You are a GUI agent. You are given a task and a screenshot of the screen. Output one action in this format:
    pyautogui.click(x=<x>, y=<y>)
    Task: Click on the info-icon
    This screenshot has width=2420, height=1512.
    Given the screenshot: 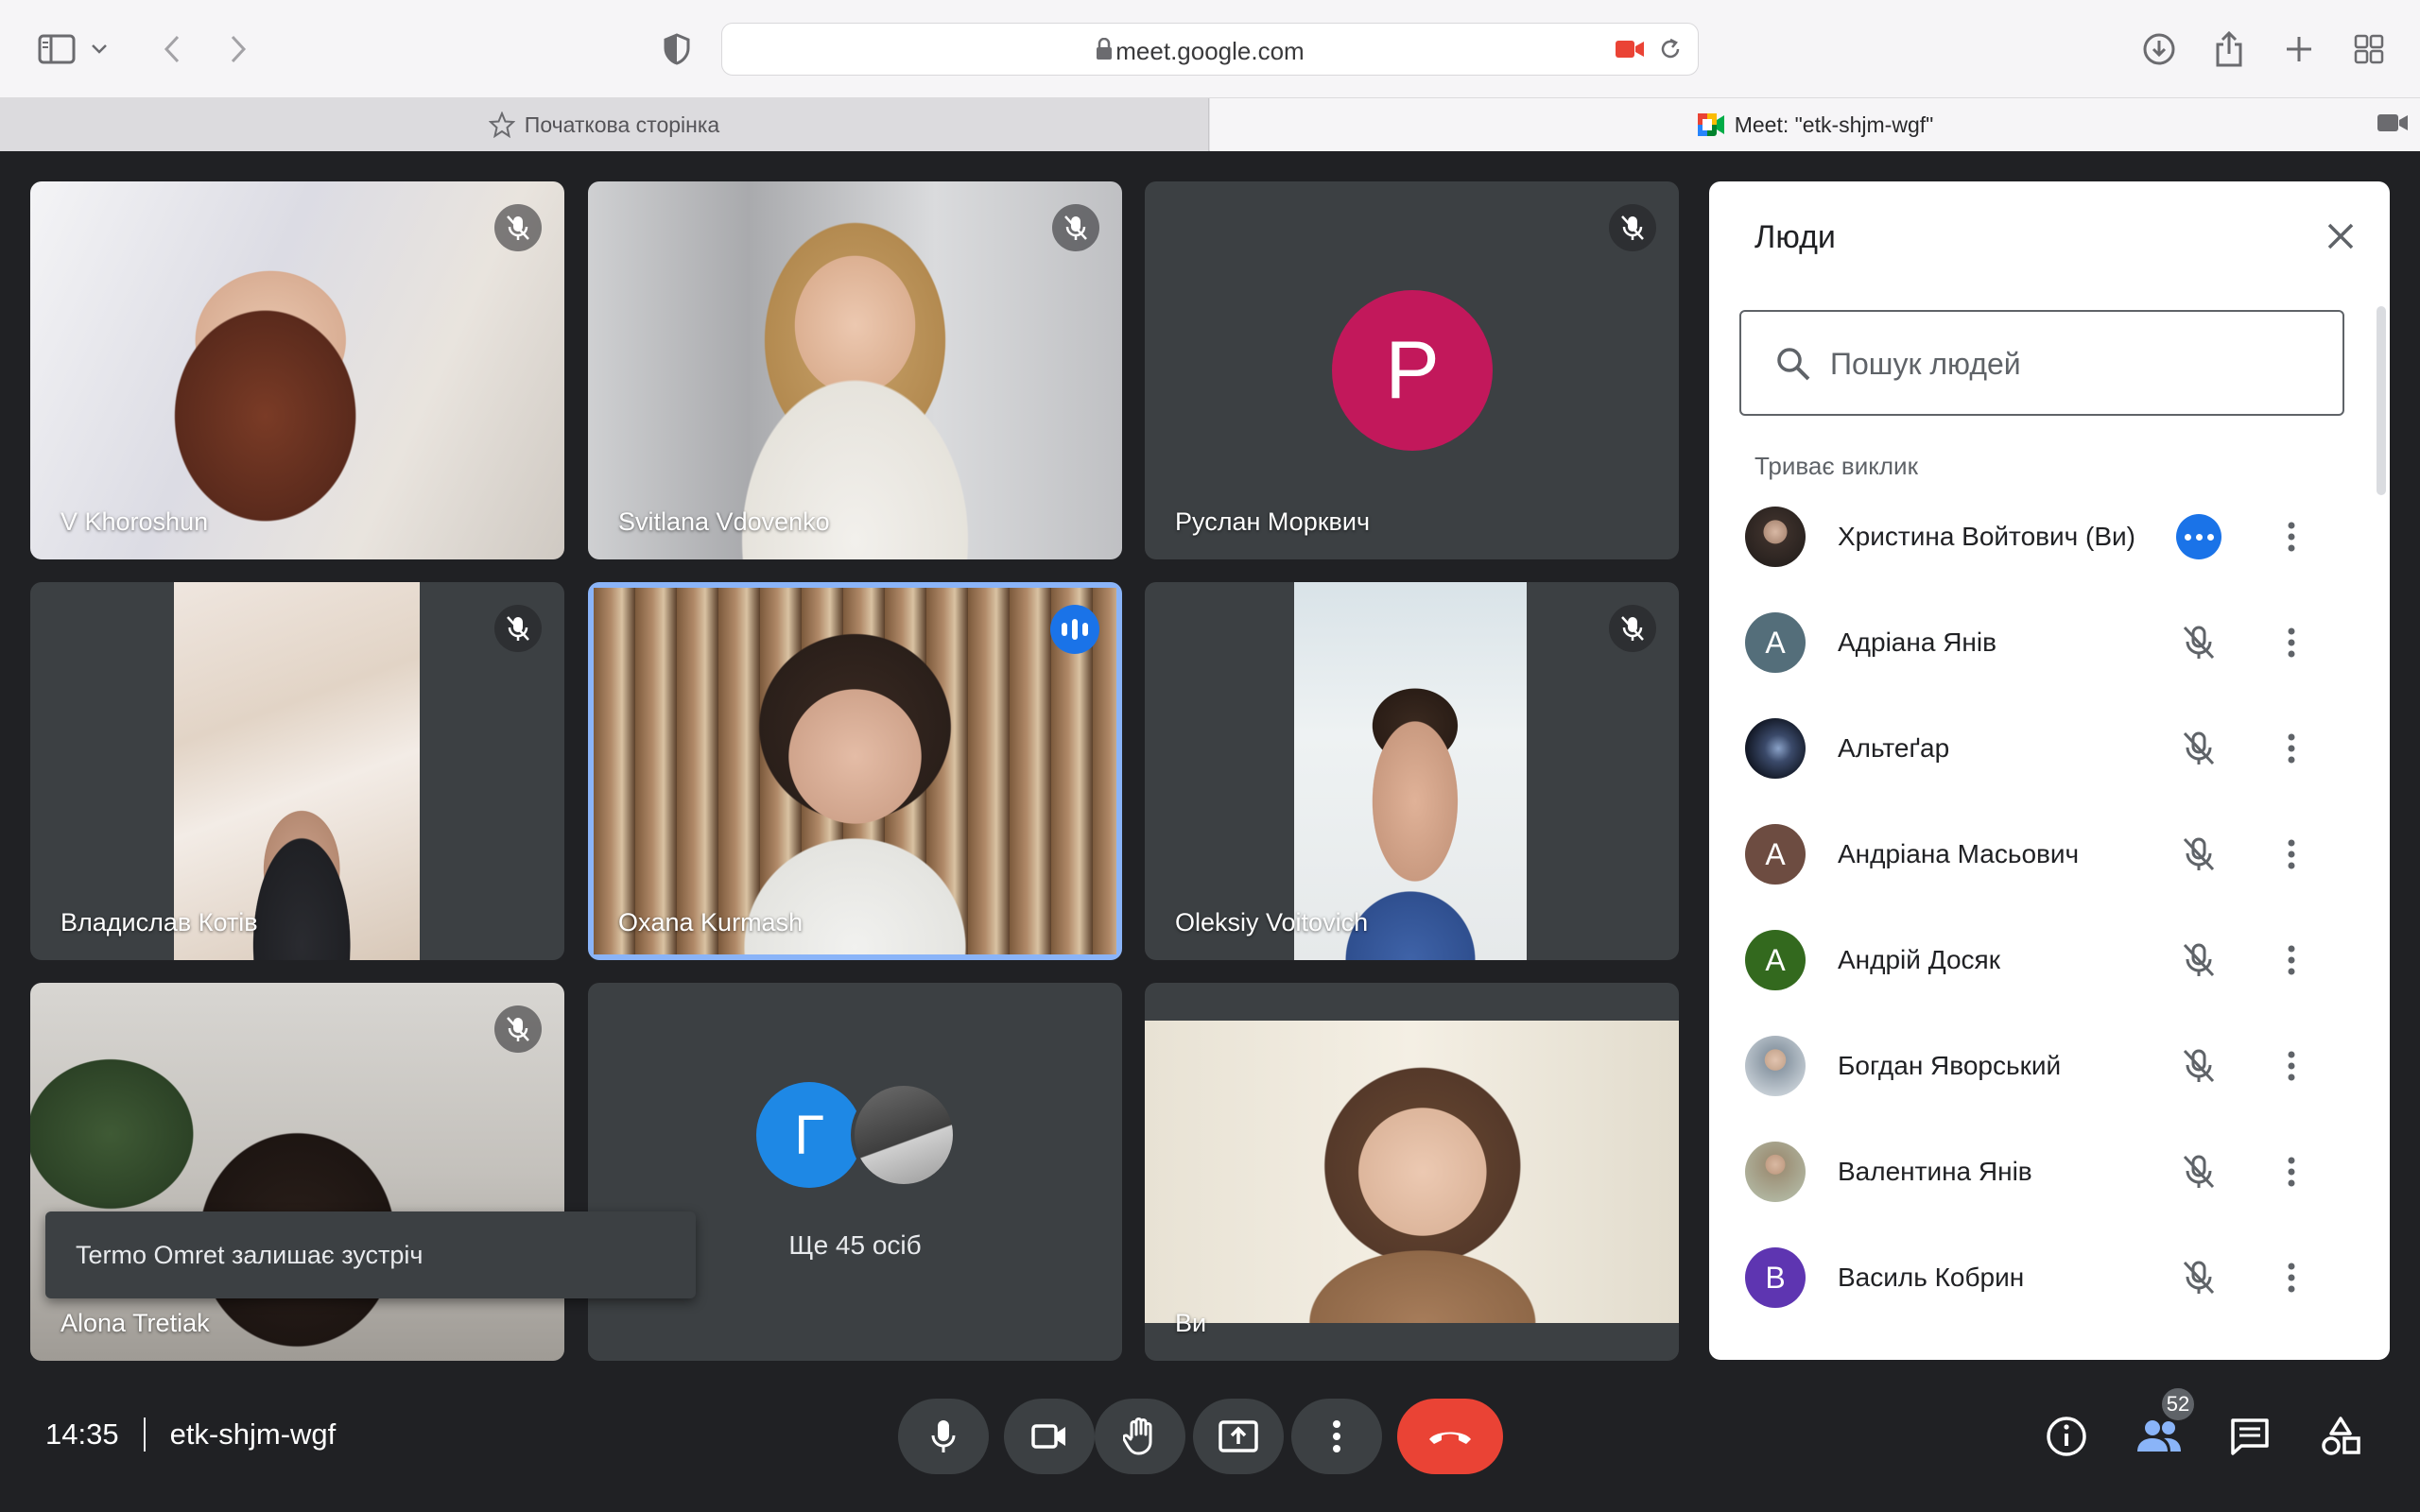 What is the action you would take?
    pyautogui.click(x=2066, y=1436)
    